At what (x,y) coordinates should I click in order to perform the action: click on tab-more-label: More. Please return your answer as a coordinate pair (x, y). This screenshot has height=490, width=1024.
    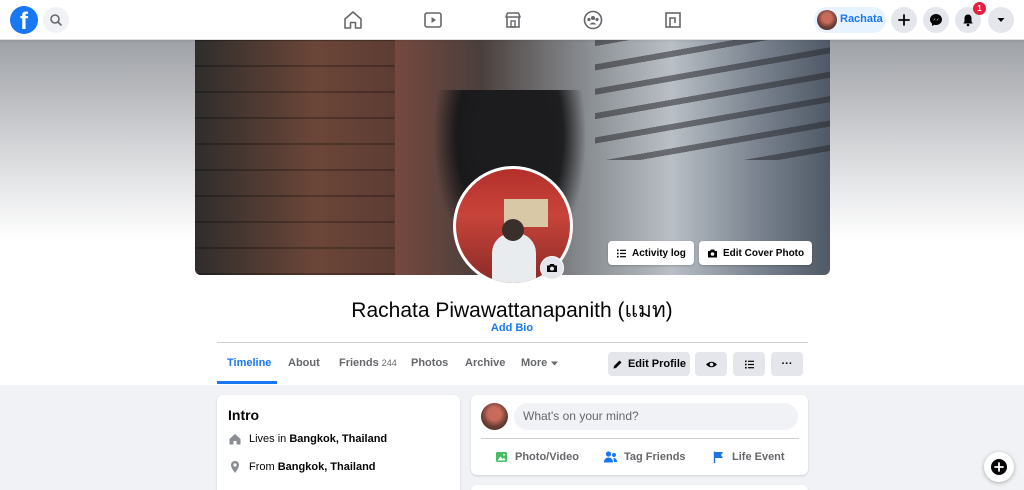
    Looking at the image, I should click on (534, 363).